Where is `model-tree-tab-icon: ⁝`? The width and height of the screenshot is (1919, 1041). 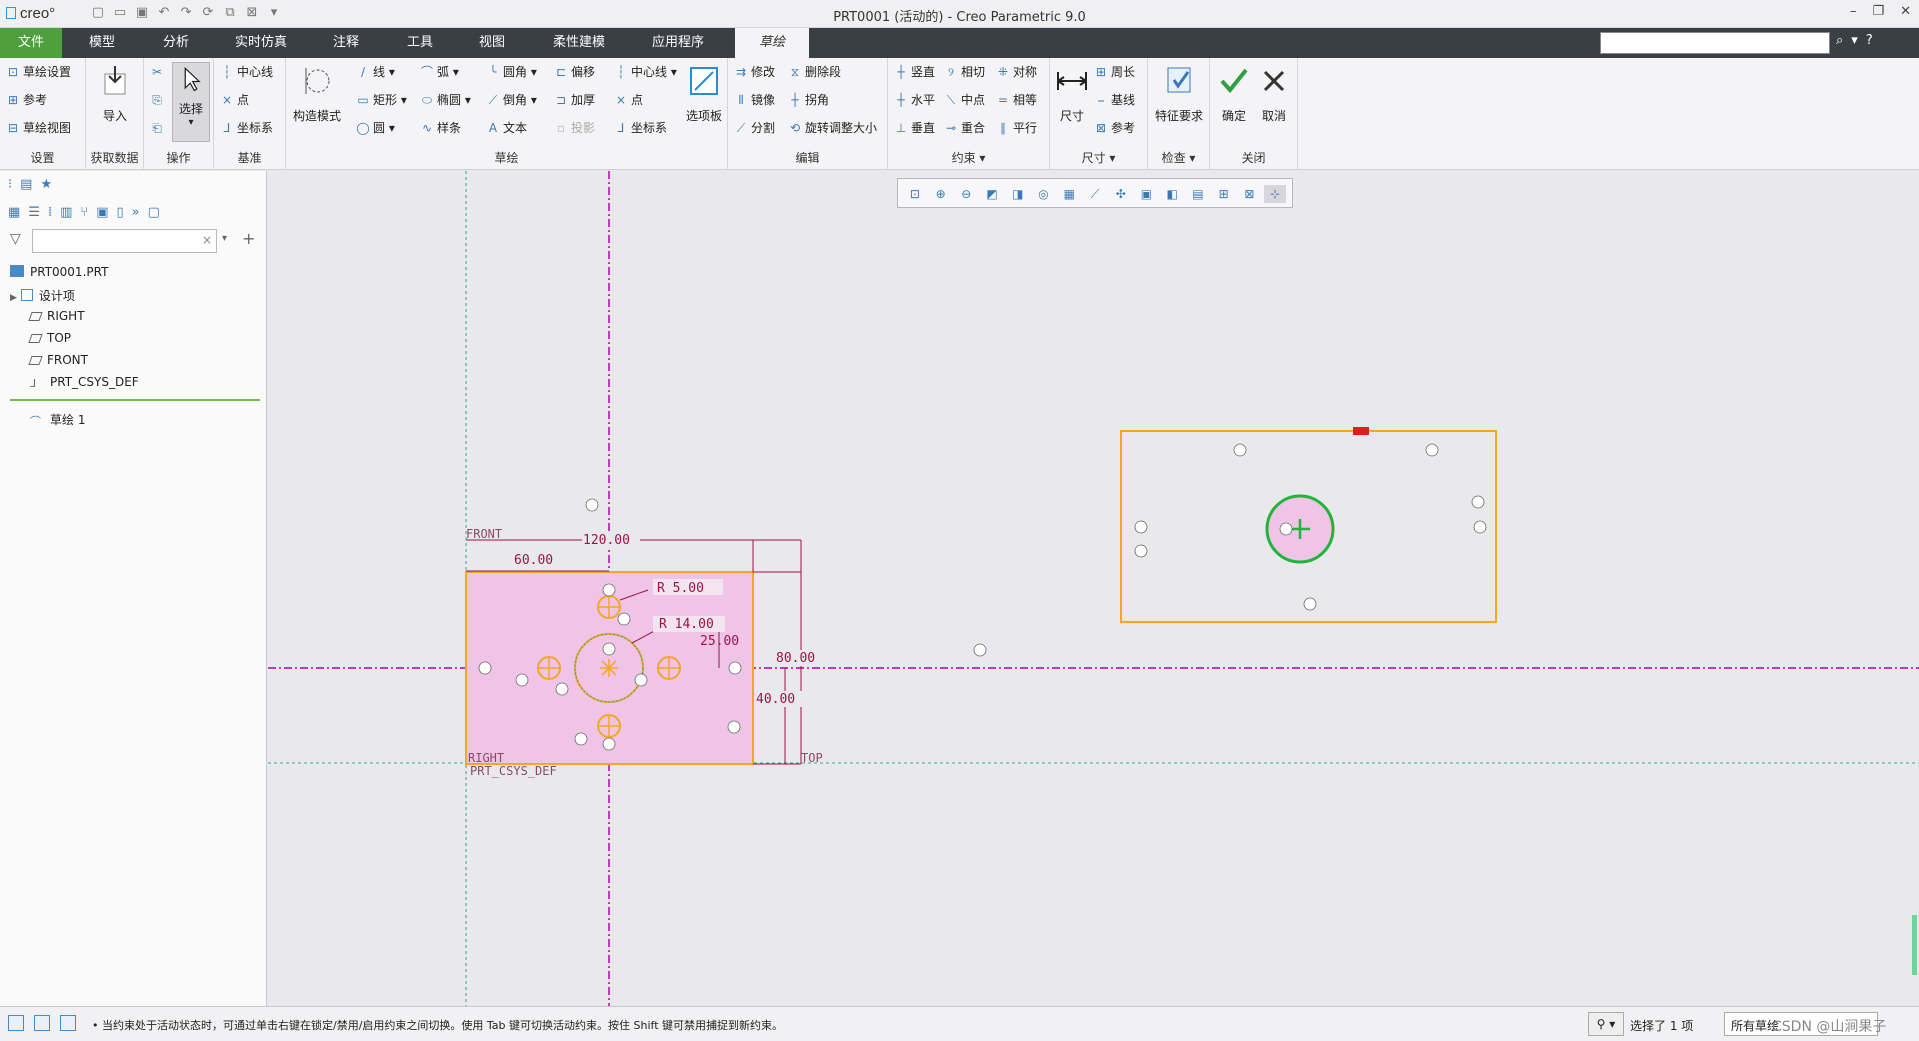
model-tree-tab-icon: ⁝ is located at coordinates (10, 184).